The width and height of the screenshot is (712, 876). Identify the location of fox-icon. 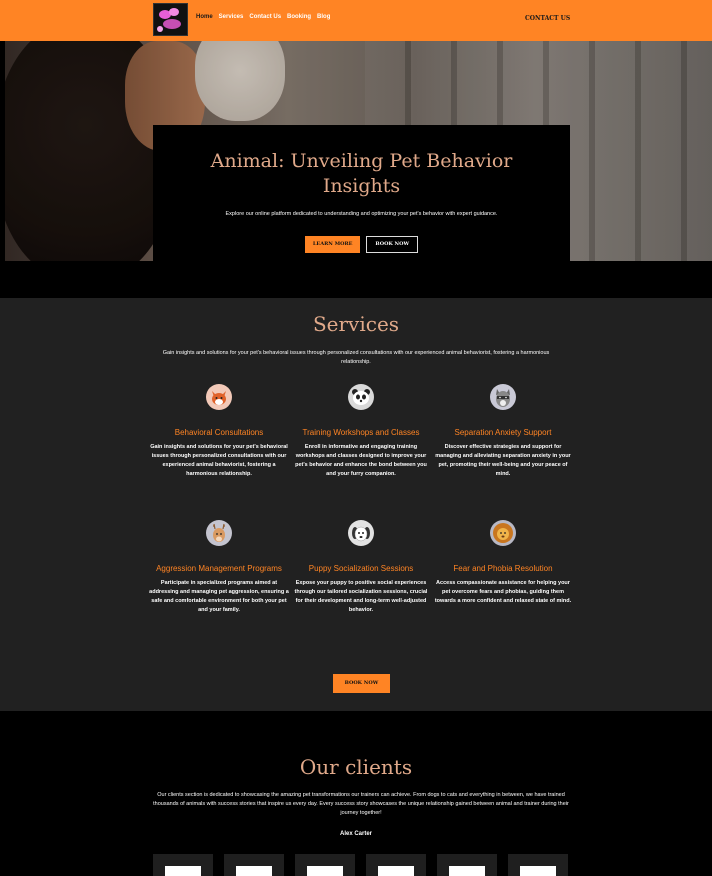
(219, 397).